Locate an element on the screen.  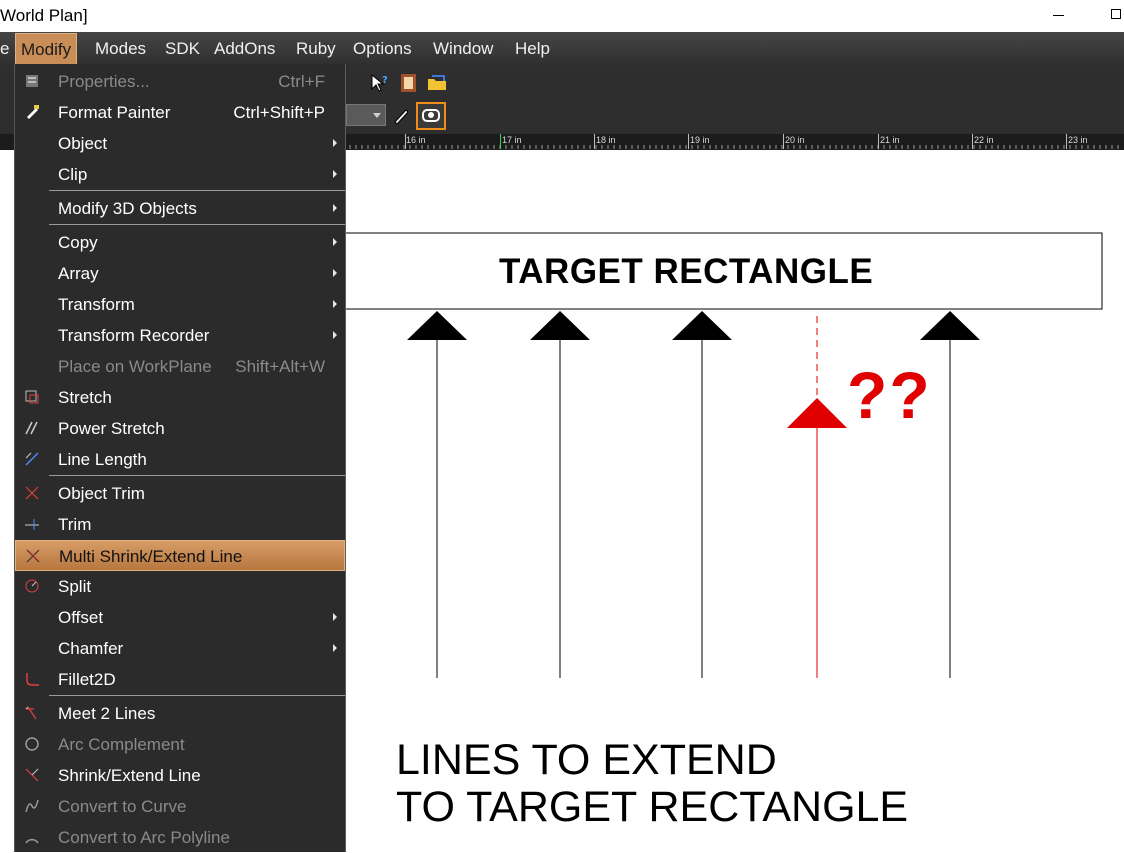
menu-item-arc-complement: Arc Complement is located at coordinates (180, 744).